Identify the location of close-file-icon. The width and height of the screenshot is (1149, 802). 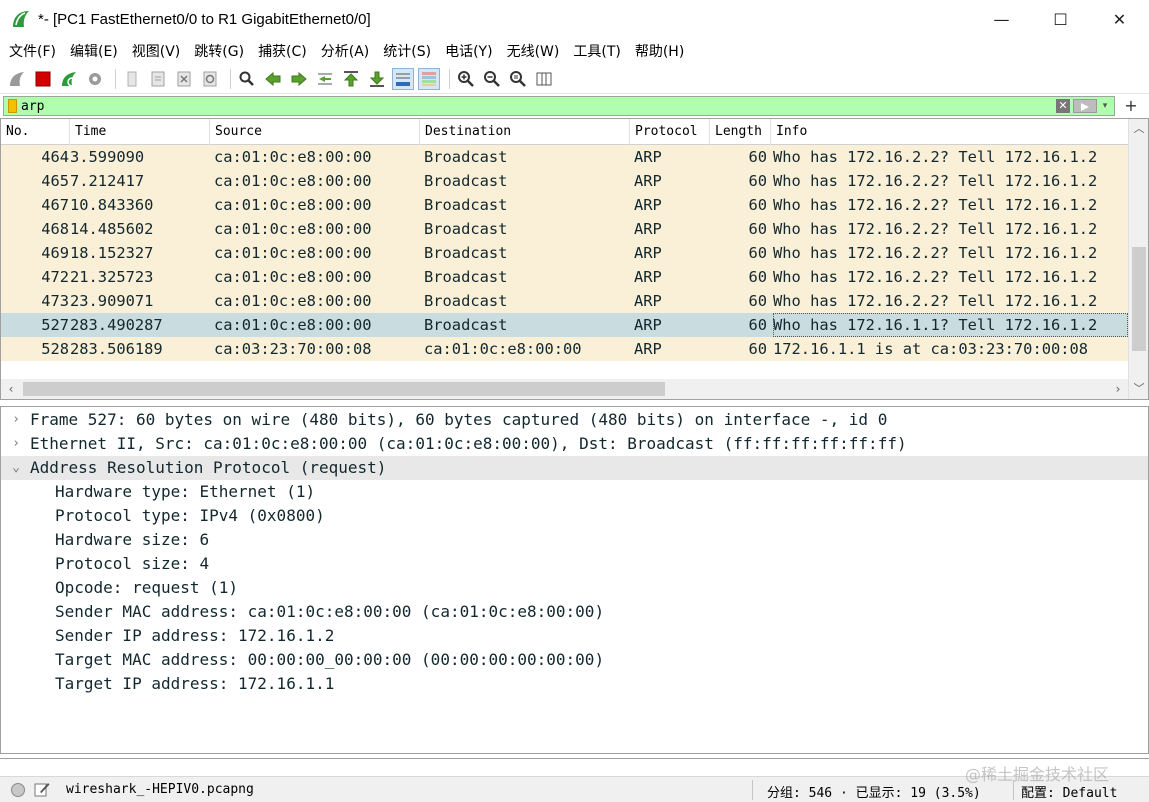
(184, 79).